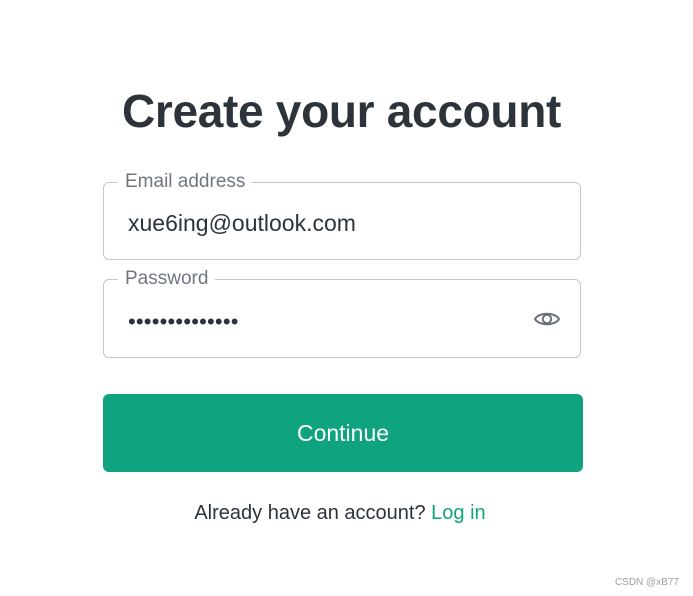 The image size is (693, 596). I want to click on login-link: Log in, so click(458, 513).